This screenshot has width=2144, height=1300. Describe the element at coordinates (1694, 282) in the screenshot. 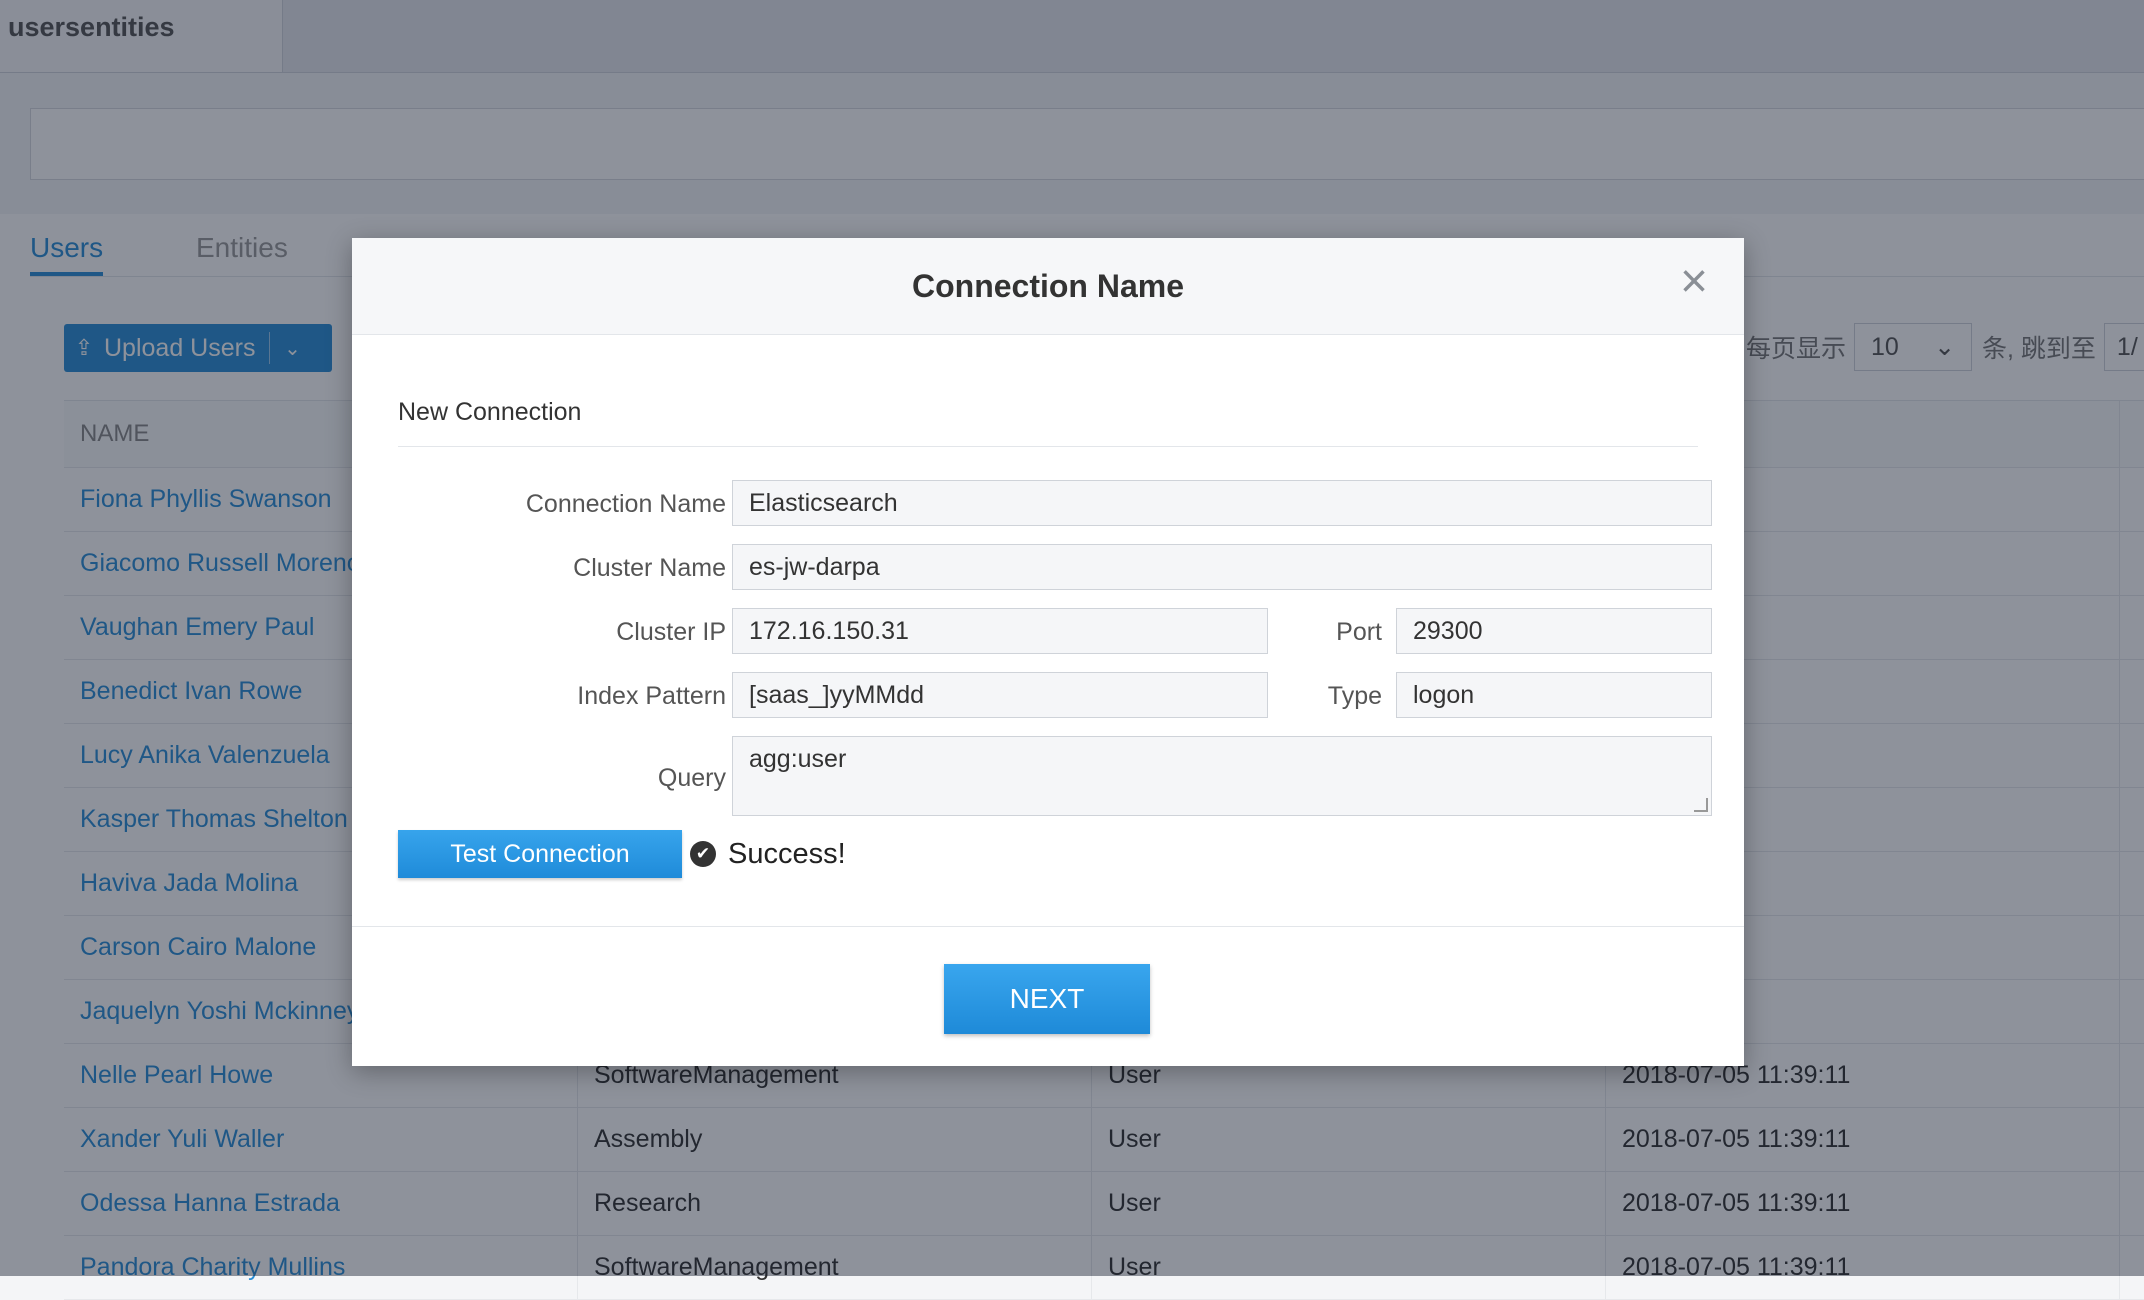

I see `close-icon: ×` at that location.